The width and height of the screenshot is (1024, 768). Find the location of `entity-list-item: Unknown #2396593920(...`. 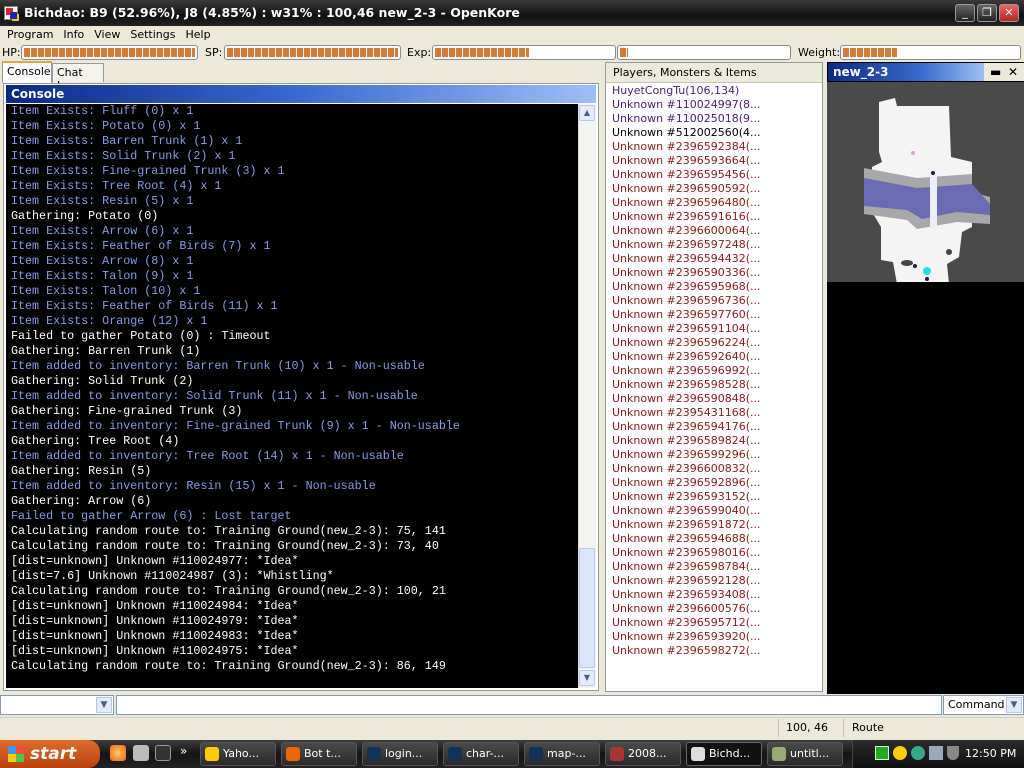

entity-list-item: Unknown #2396593920(... is located at coordinates (714, 637).